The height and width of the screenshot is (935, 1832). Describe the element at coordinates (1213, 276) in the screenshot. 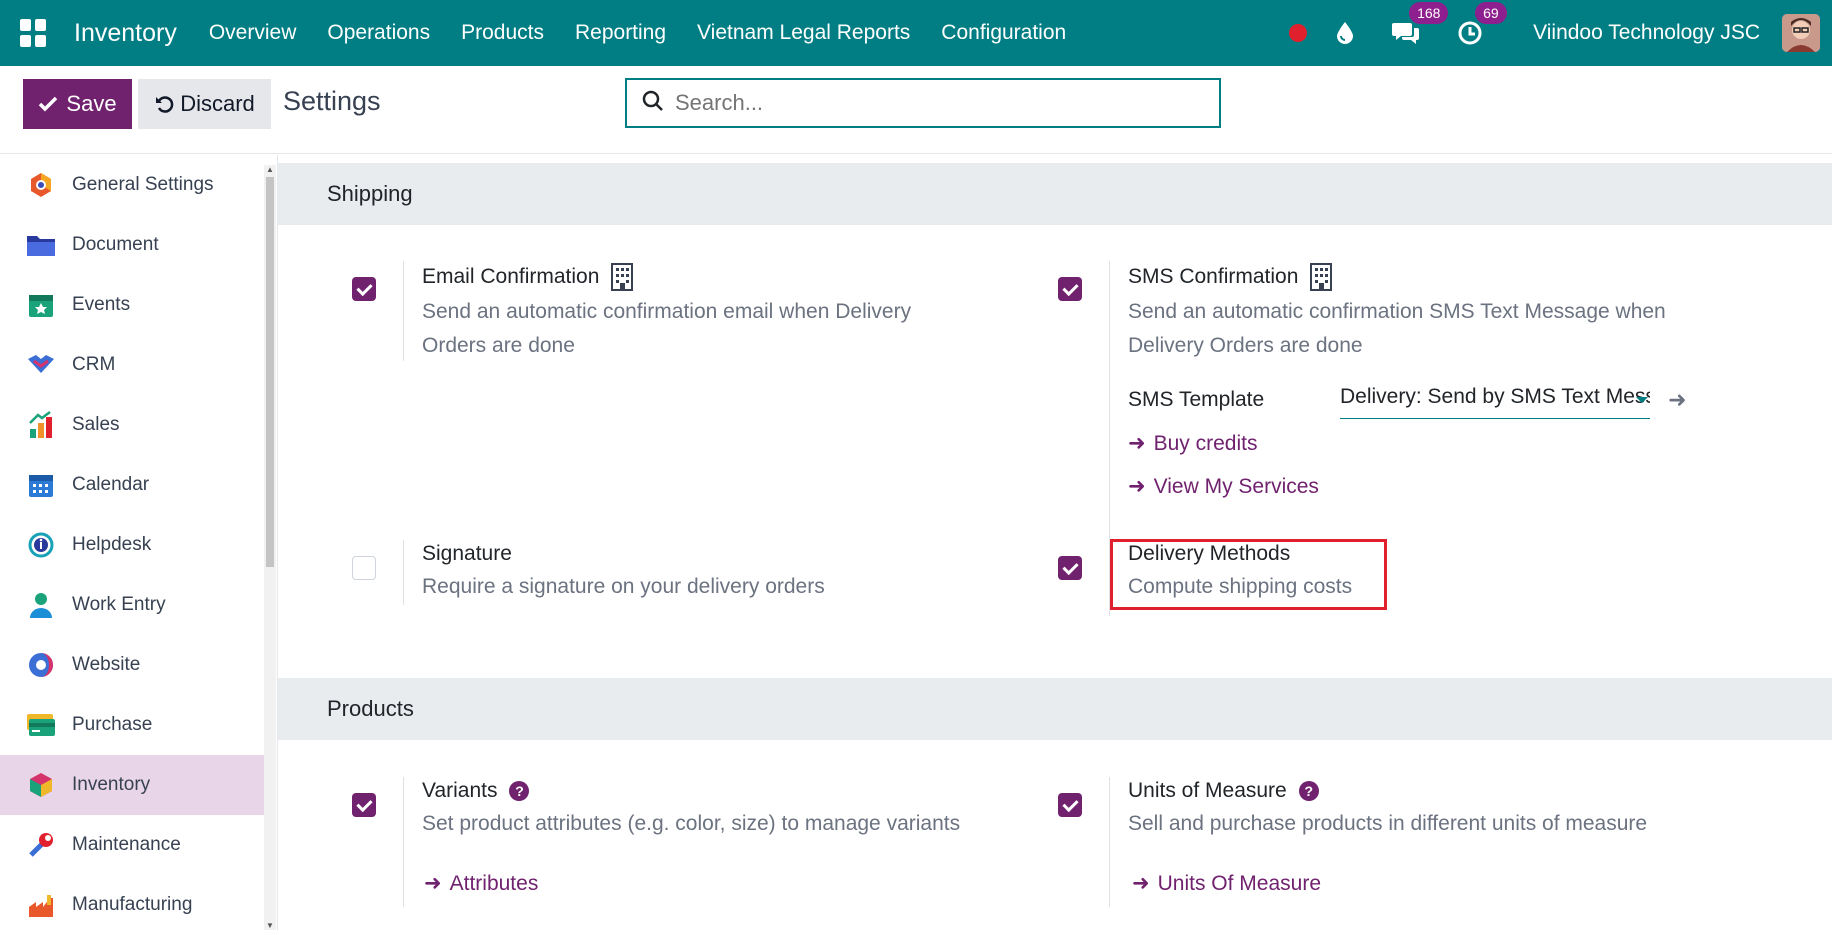

I see `sms-confirmation-label: SMS Confirmation` at that location.